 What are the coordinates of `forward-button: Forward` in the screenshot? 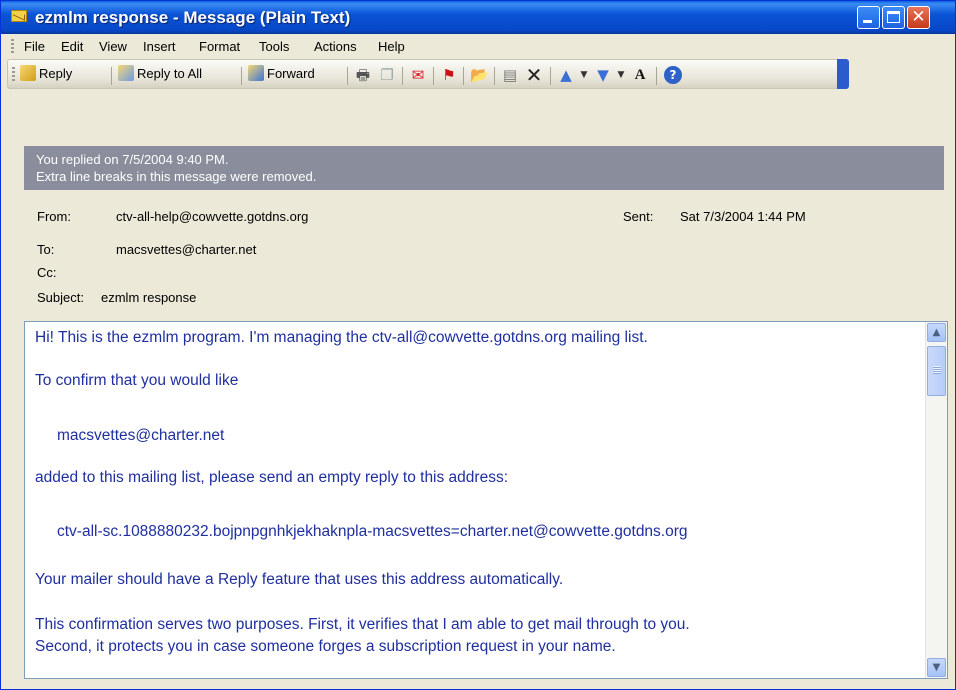 It's located at (281, 73).